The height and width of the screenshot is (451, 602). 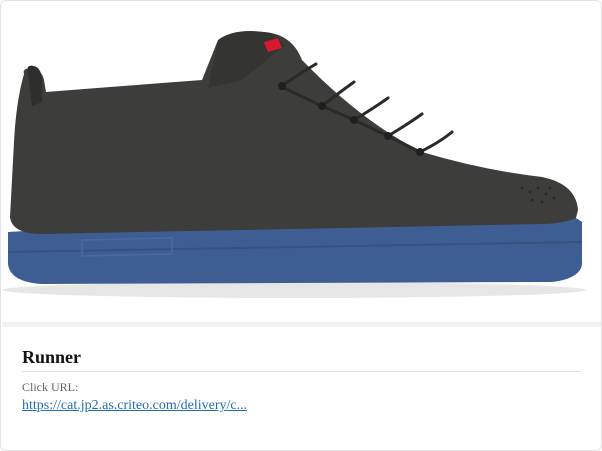 What do you see at coordinates (52, 357) in the screenshot?
I see `product-title: Runner` at bounding box center [52, 357].